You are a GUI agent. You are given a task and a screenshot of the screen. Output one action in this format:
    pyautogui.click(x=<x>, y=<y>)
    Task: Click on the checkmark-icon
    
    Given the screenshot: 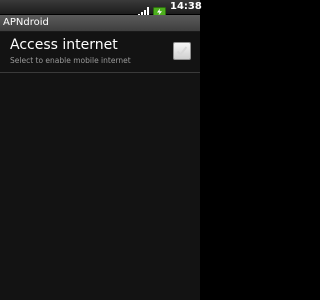 What is the action you would take?
    pyautogui.click(x=182, y=51)
    